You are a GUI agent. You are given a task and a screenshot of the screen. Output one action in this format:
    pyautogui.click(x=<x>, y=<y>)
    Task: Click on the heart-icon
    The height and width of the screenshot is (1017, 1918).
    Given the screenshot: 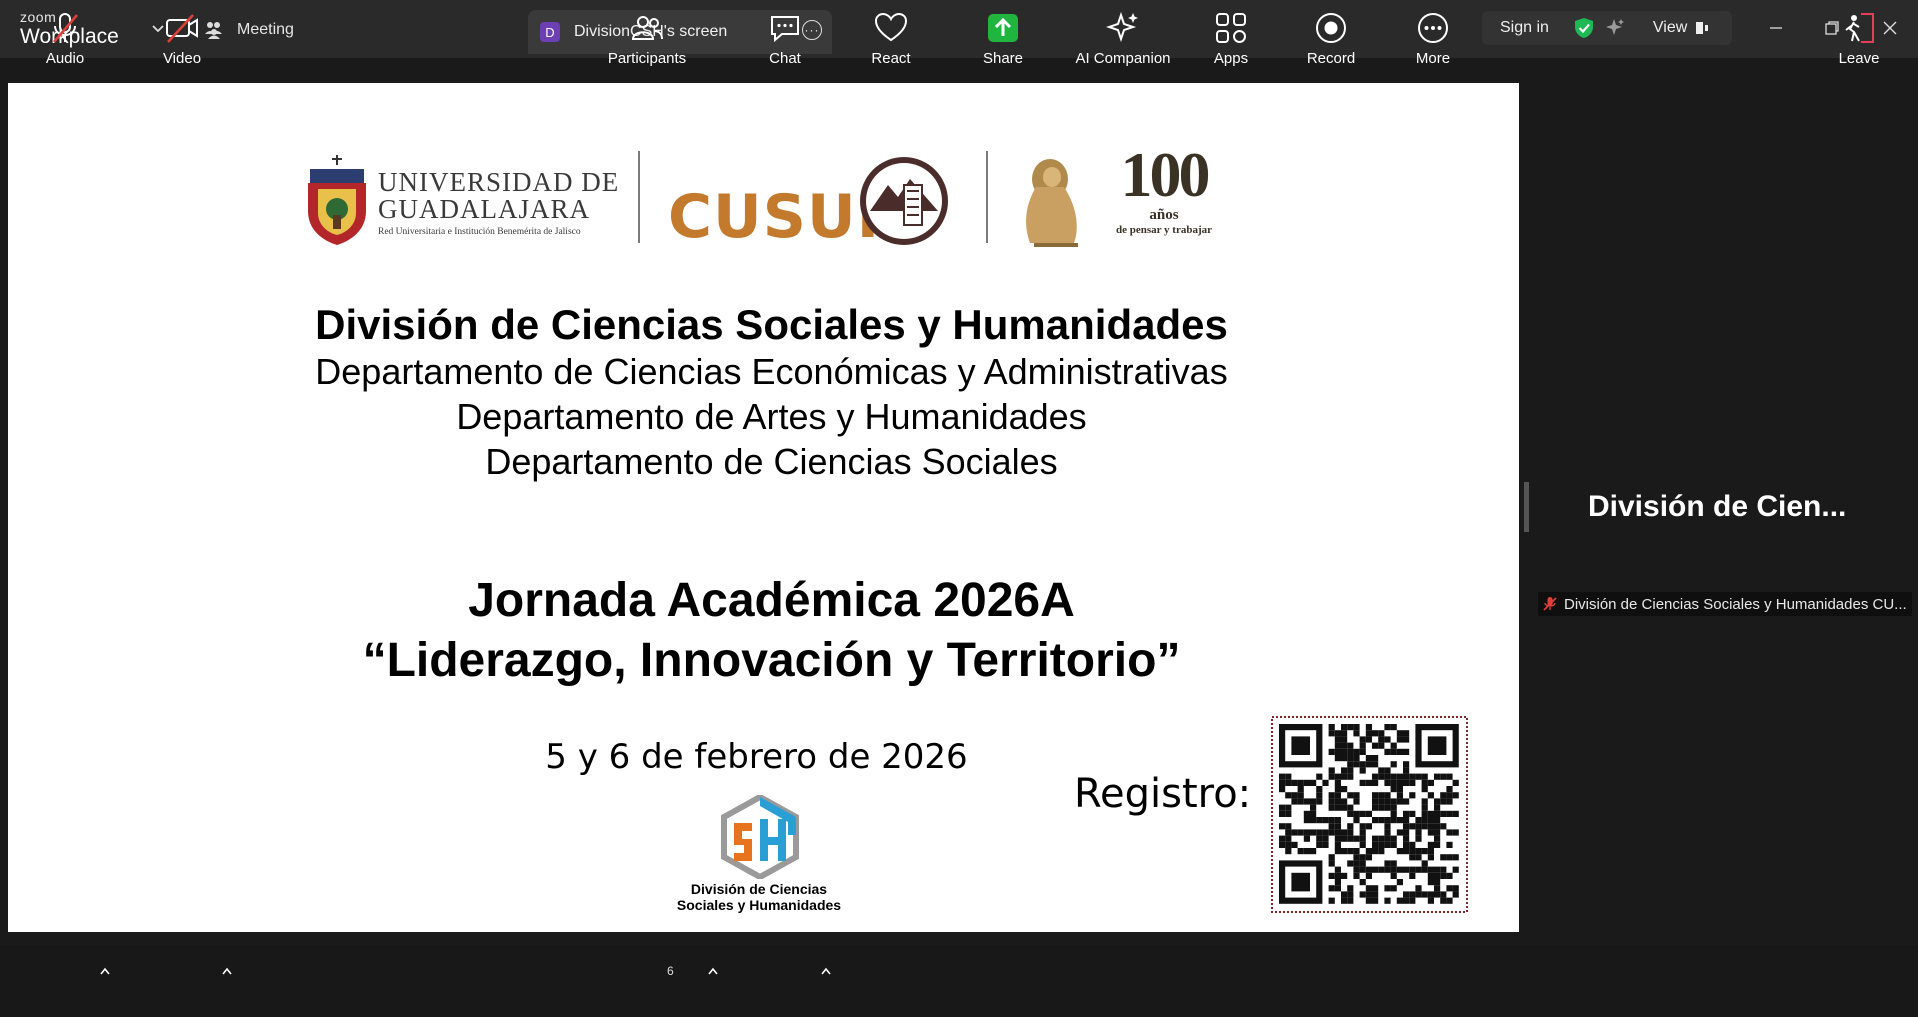 What is the action you would take?
    pyautogui.click(x=891, y=27)
    